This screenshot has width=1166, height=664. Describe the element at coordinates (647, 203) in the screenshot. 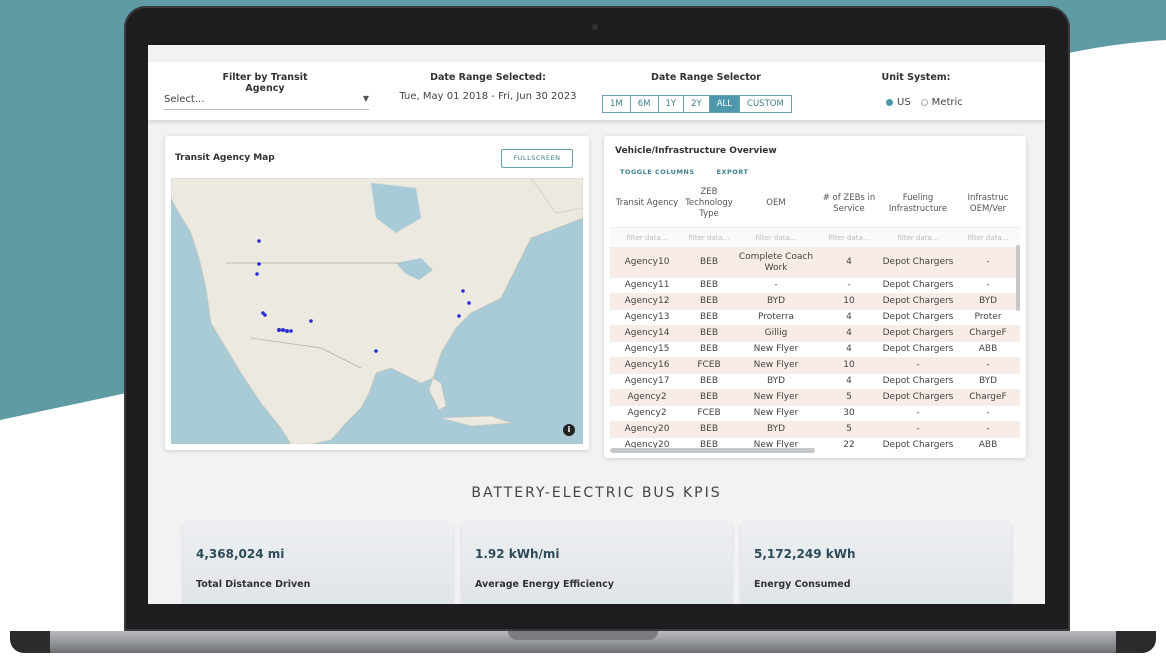

I see `column-header: Transit Agency` at that location.